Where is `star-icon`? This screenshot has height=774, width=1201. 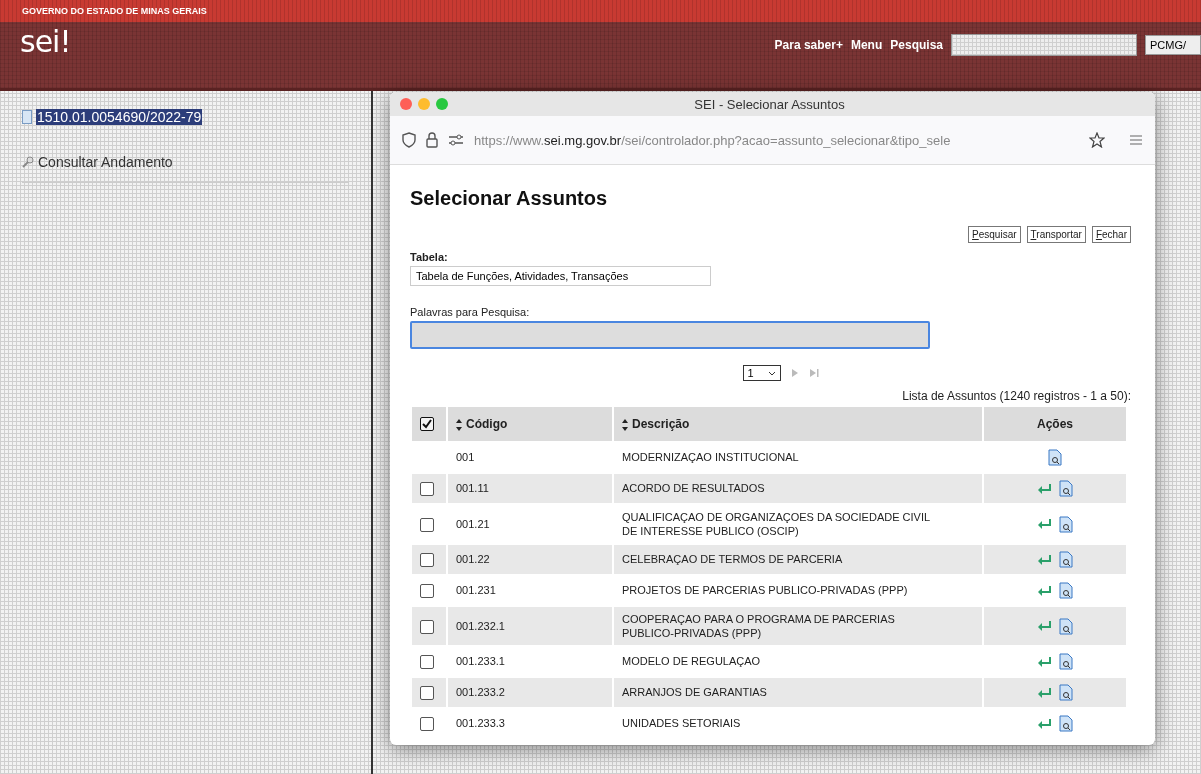 star-icon is located at coordinates (1097, 140).